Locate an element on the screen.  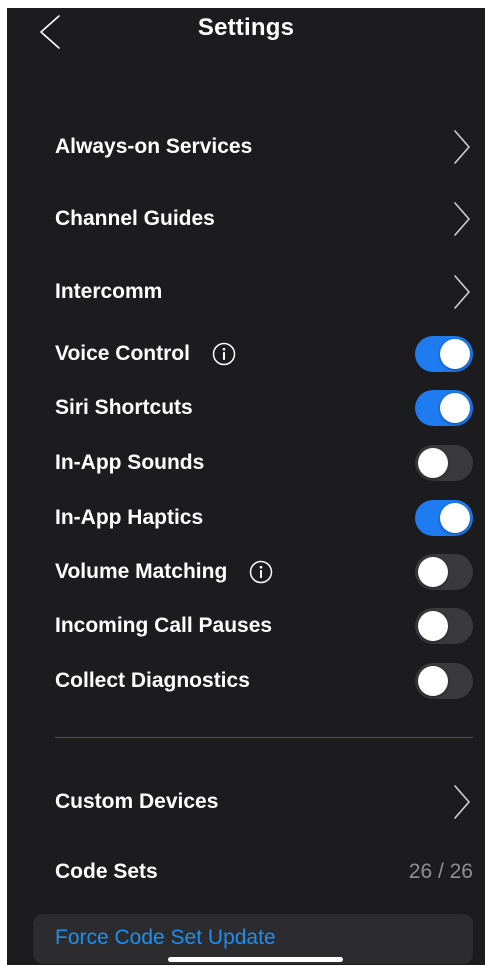
always-on-services-row: Always-on Services is located at coordinates (264, 147).